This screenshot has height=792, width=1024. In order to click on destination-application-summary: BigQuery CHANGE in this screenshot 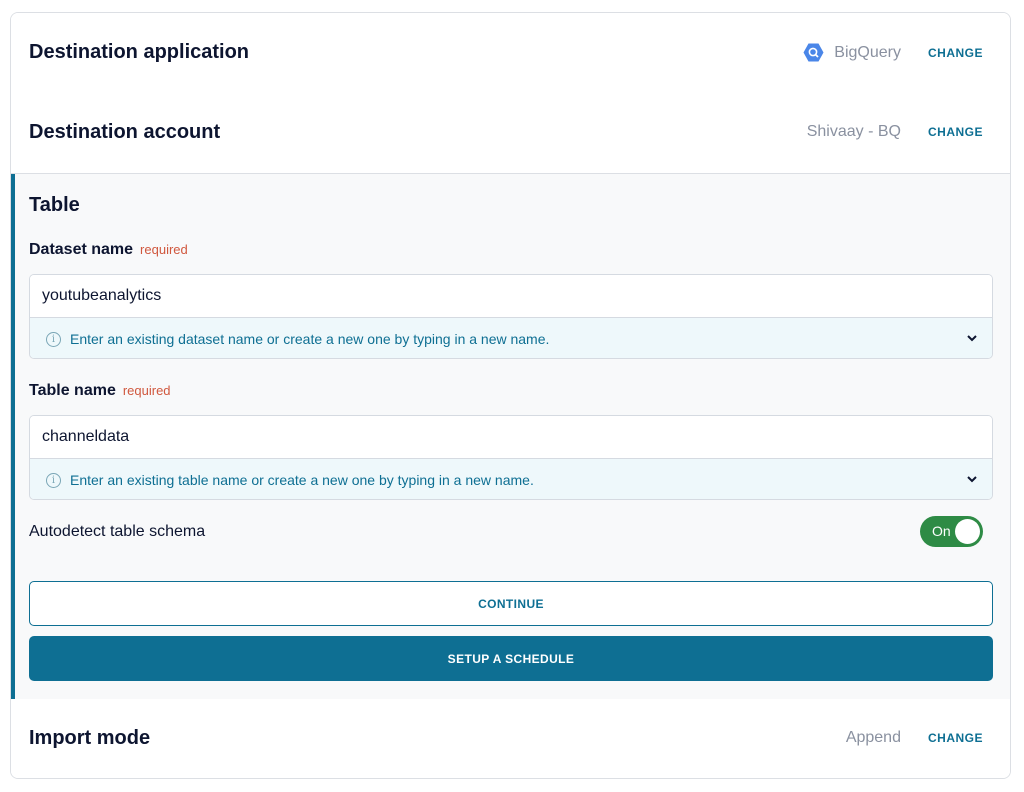, I will do `click(893, 52)`.